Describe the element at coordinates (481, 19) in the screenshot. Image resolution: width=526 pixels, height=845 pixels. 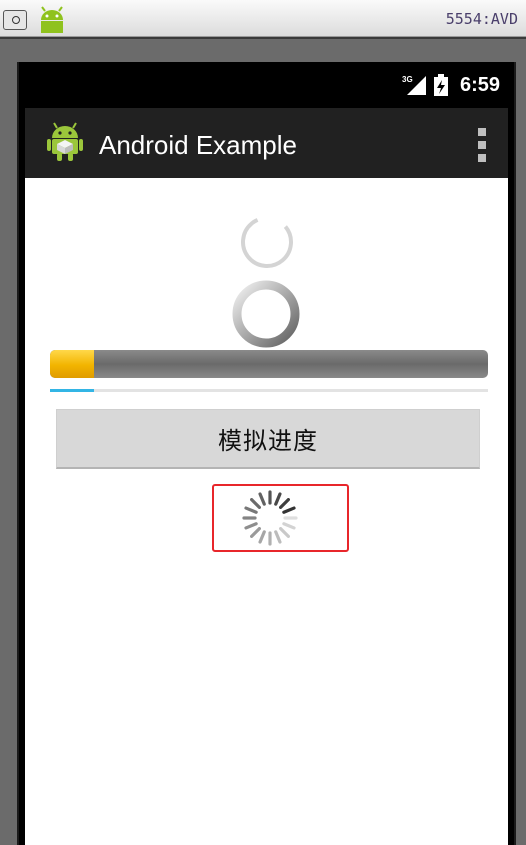
I see `emulator-title: 5554:AVD` at that location.